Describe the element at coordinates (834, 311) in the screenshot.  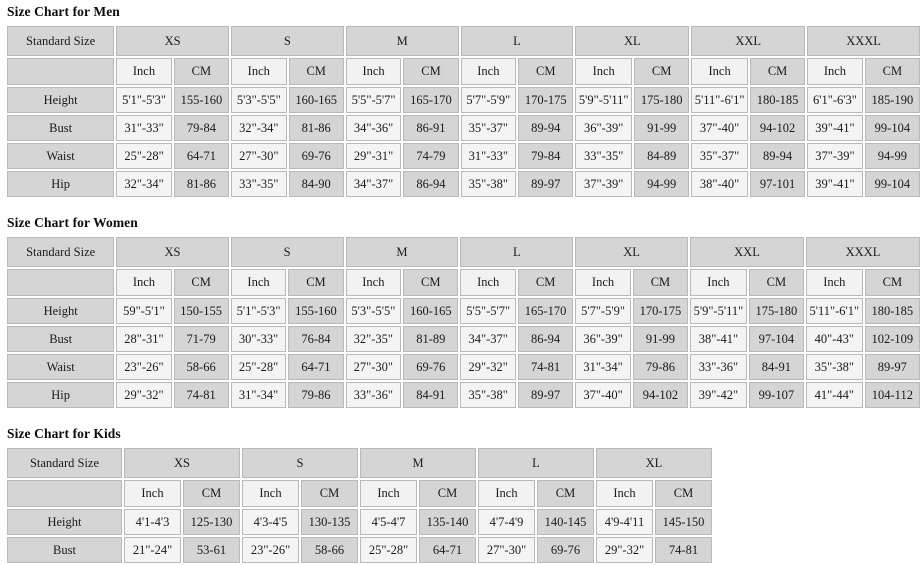
I see `cell-height-xxxl-inch: 5'11"-6'1"` at that location.